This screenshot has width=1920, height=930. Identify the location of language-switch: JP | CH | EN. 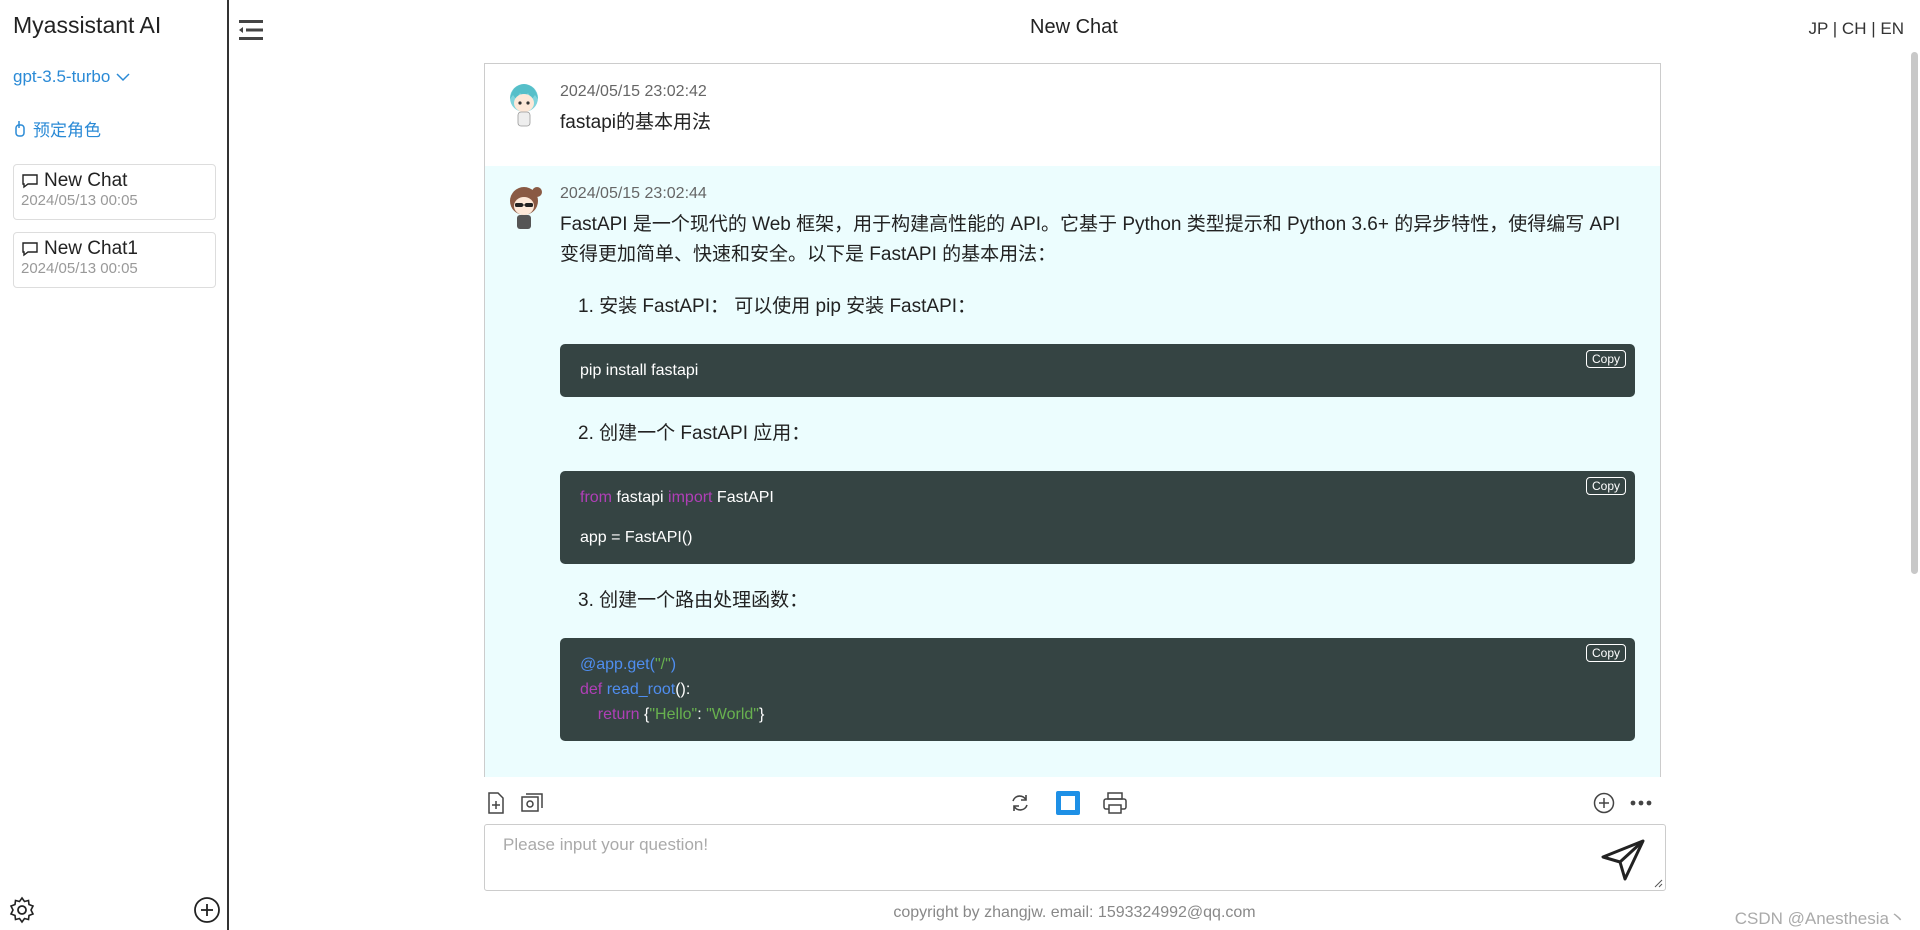
(1856, 29).